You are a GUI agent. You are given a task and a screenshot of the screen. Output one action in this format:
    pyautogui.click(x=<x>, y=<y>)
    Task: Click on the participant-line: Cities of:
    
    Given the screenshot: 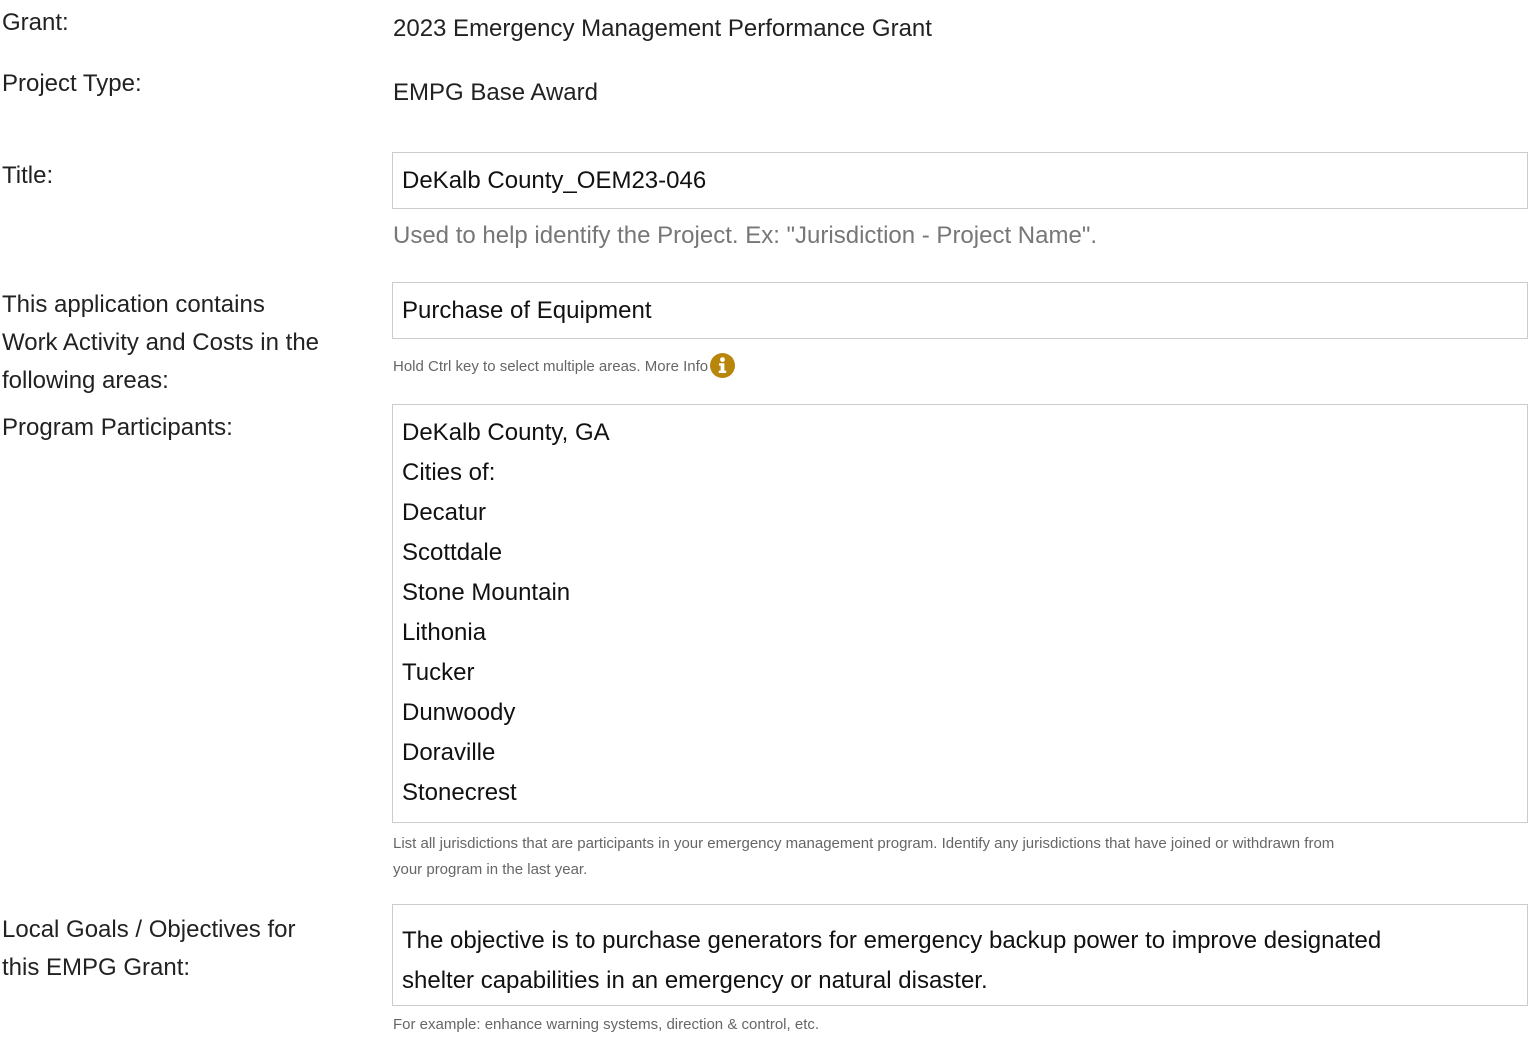 What is the action you would take?
    pyautogui.click(x=449, y=472)
    